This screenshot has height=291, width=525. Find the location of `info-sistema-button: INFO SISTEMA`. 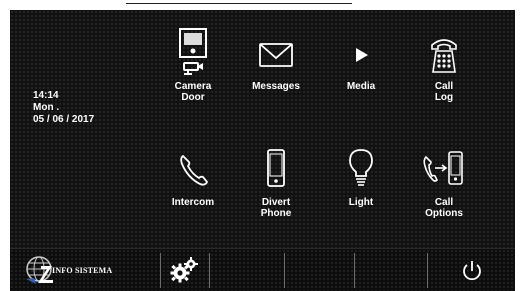

info-sistema-button: INFO SISTEMA is located at coordinates (85, 270).